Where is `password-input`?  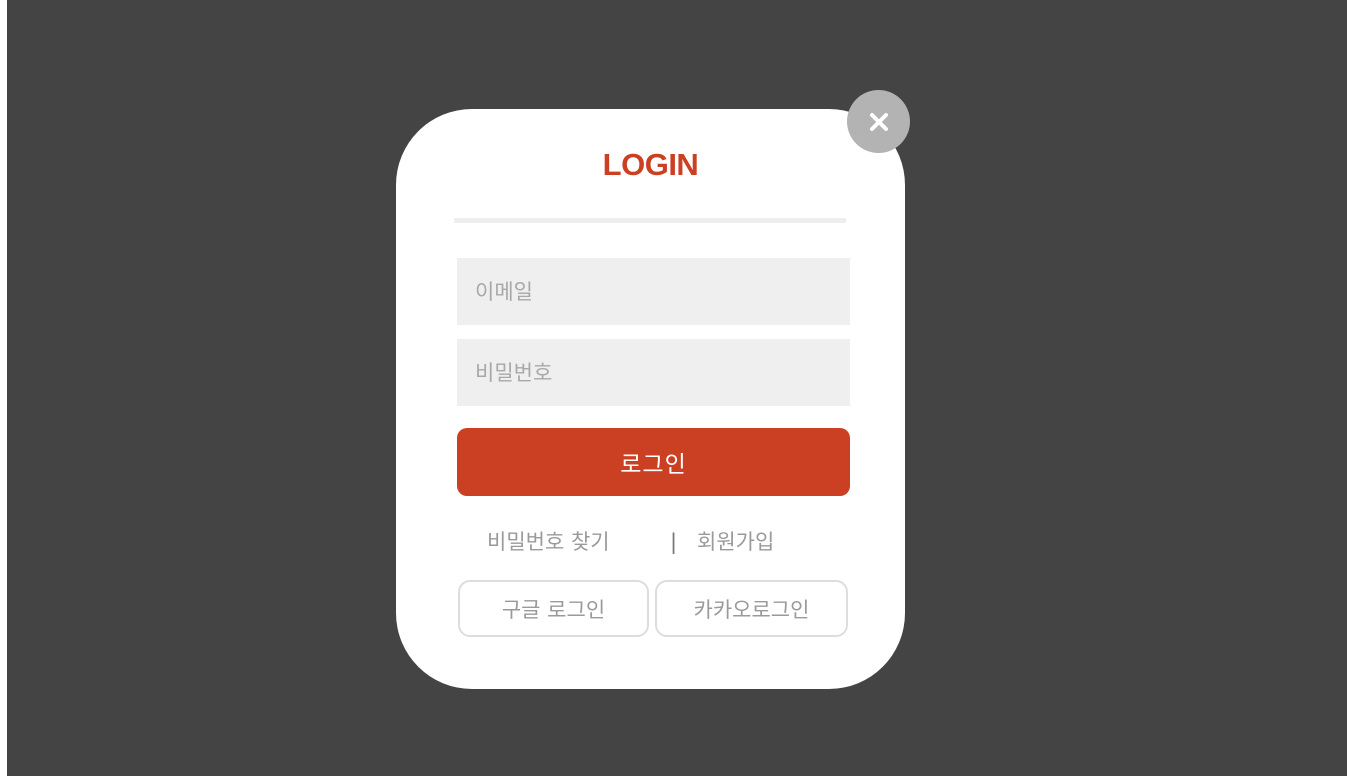 password-input is located at coordinates (653, 372).